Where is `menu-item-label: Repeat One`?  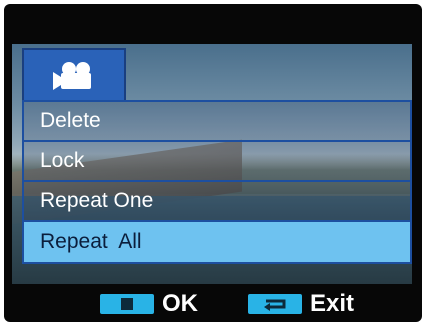 menu-item-label: Repeat One is located at coordinates (97, 200).